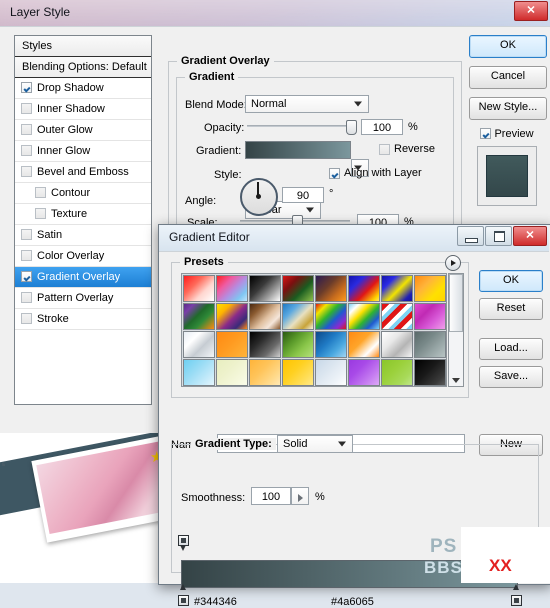 The image size is (550, 608). I want to click on opacity-slider, so click(302, 127).